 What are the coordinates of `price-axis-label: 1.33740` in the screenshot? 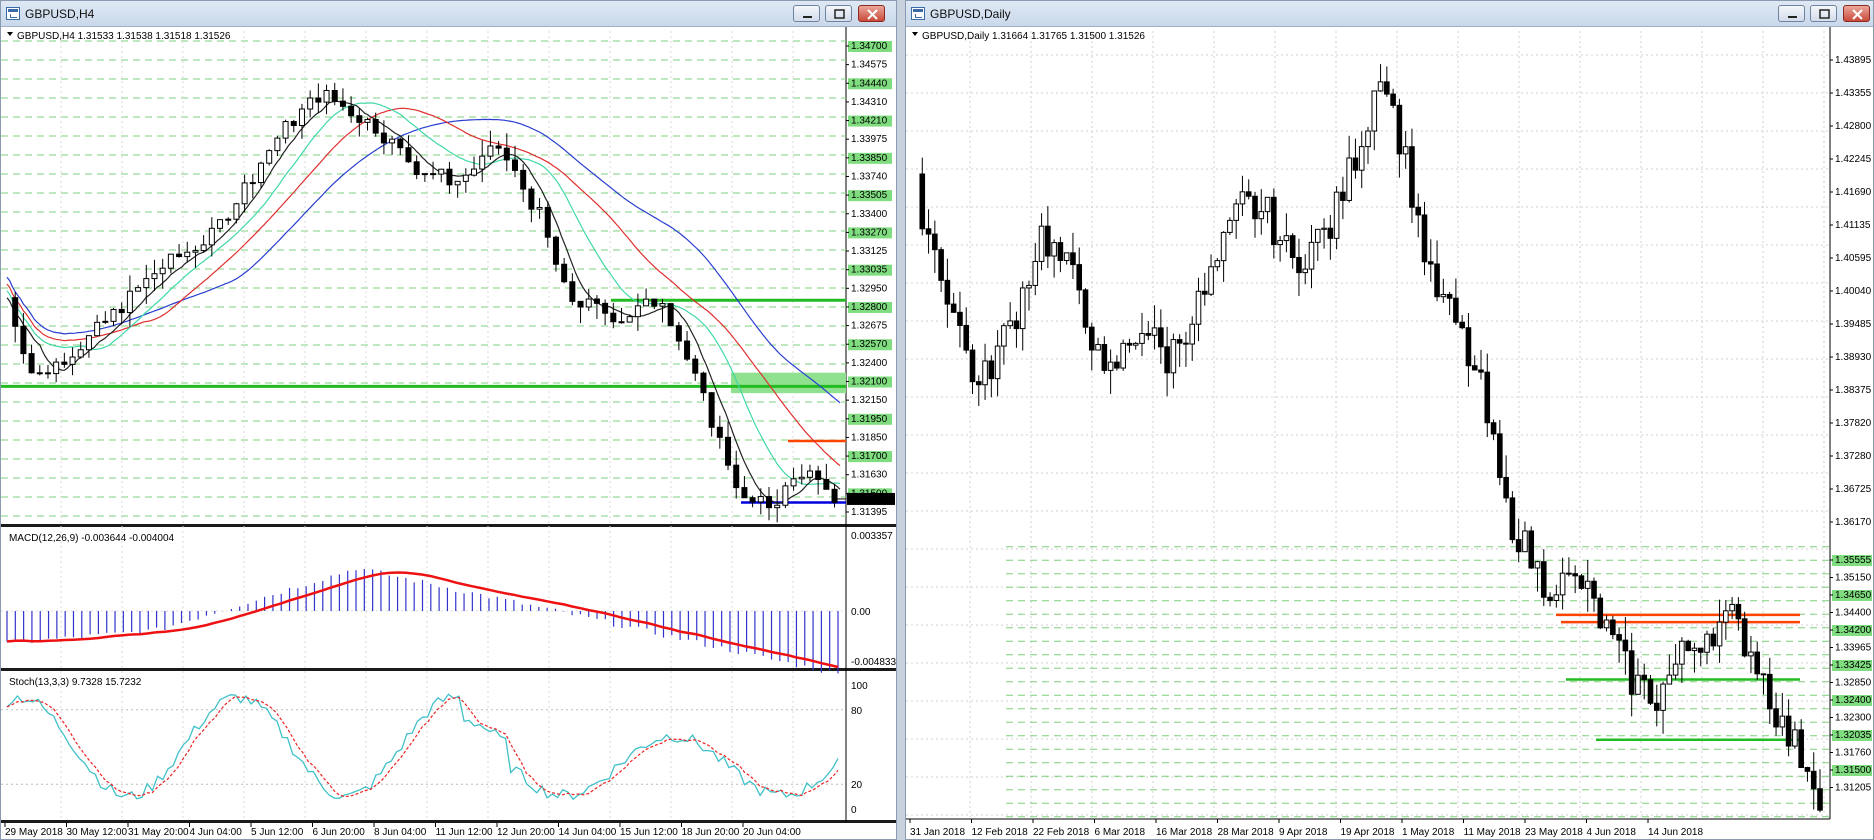 It's located at (869, 176).